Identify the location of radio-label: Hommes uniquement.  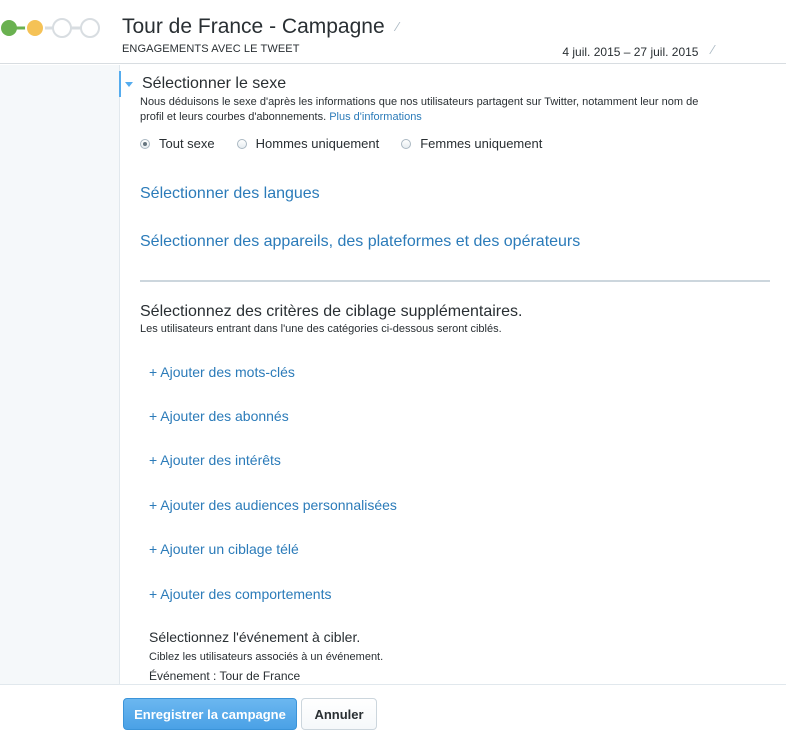
(317, 143).